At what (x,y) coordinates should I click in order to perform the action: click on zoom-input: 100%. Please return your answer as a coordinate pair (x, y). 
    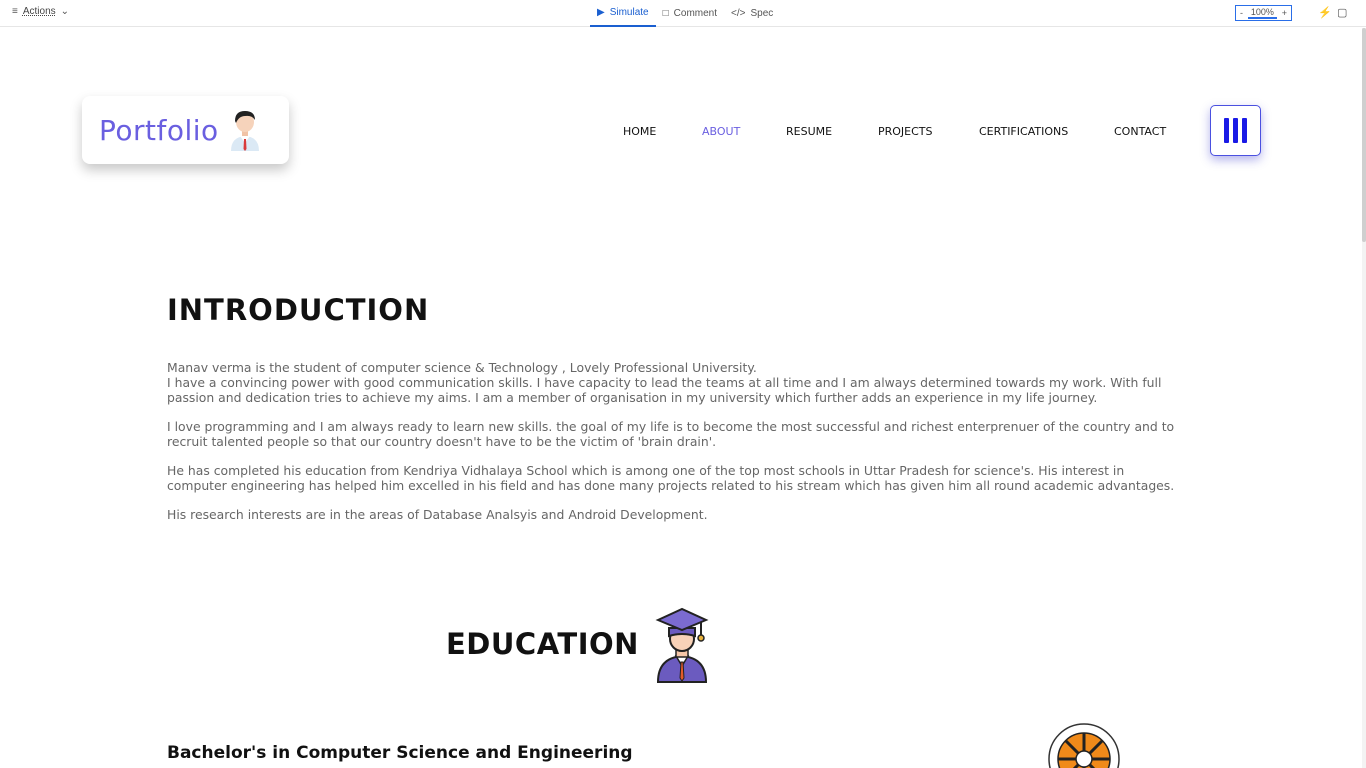
    Looking at the image, I should click on (1262, 13).